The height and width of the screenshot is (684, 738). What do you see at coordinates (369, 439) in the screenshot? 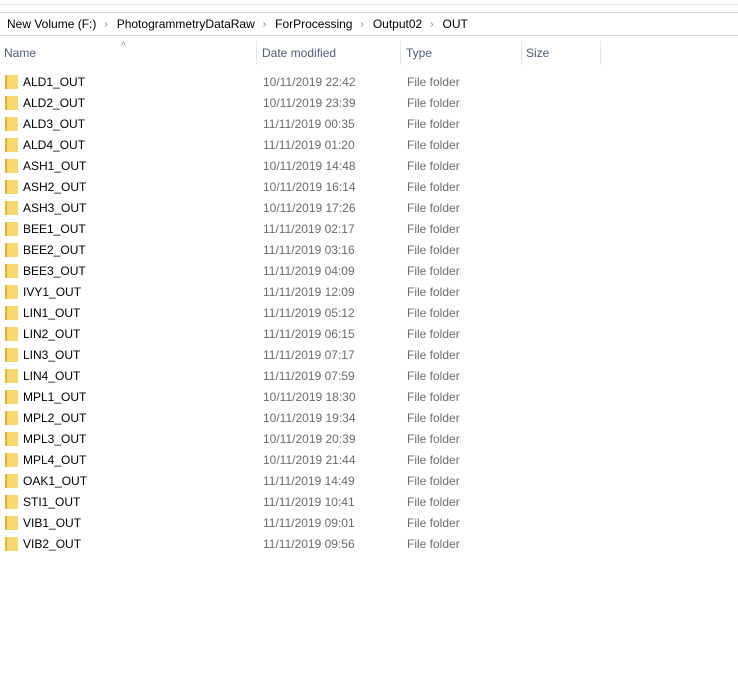
I see `file-row: MPL3_OUT 10/11/2019 20:39 File folder` at bounding box center [369, 439].